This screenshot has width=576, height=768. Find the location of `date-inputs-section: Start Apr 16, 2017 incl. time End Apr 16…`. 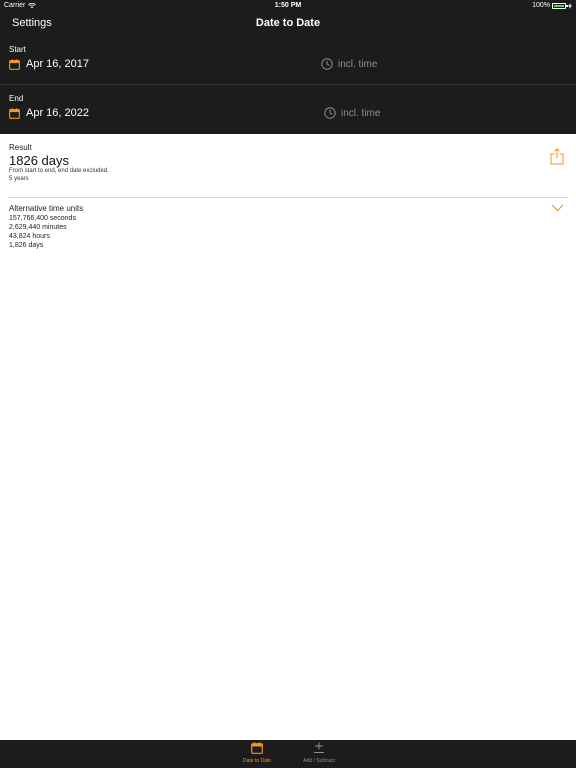

date-inputs-section: Start Apr 16, 2017 incl. time End Apr 16… is located at coordinates (288, 85).